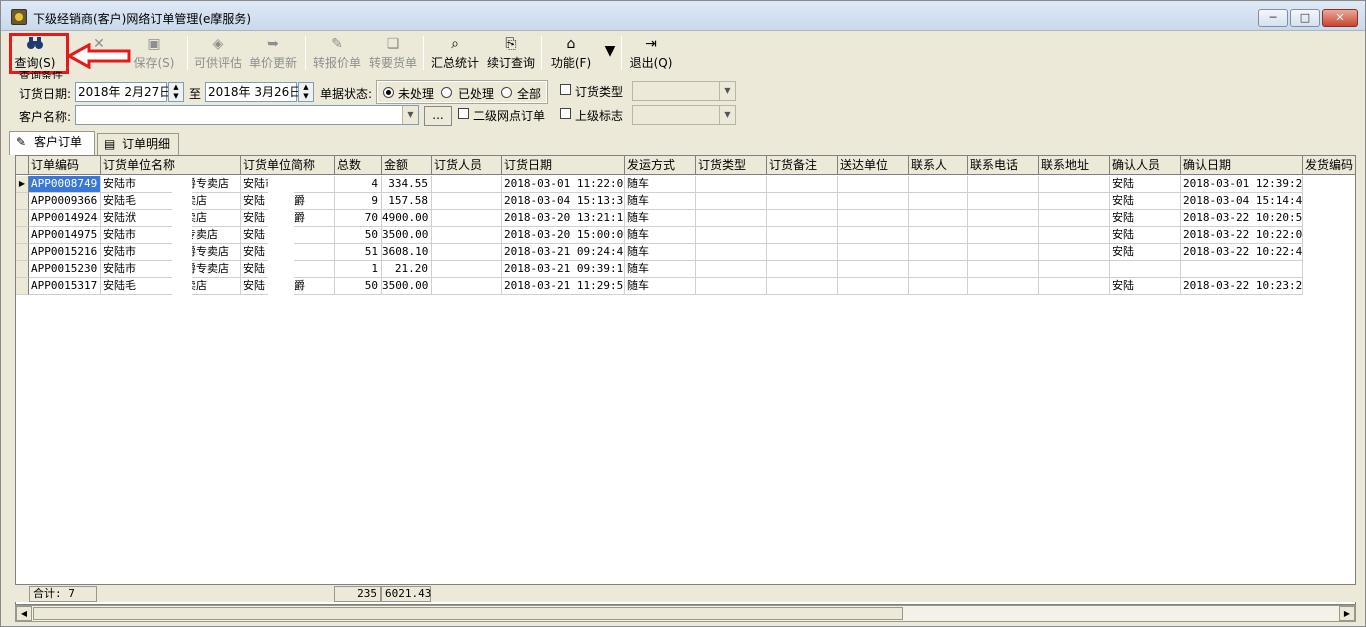 Image resolution: width=1366 pixels, height=627 pixels. Describe the element at coordinates (358, 269) in the screenshot. I see `table-cell: 1` at that location.